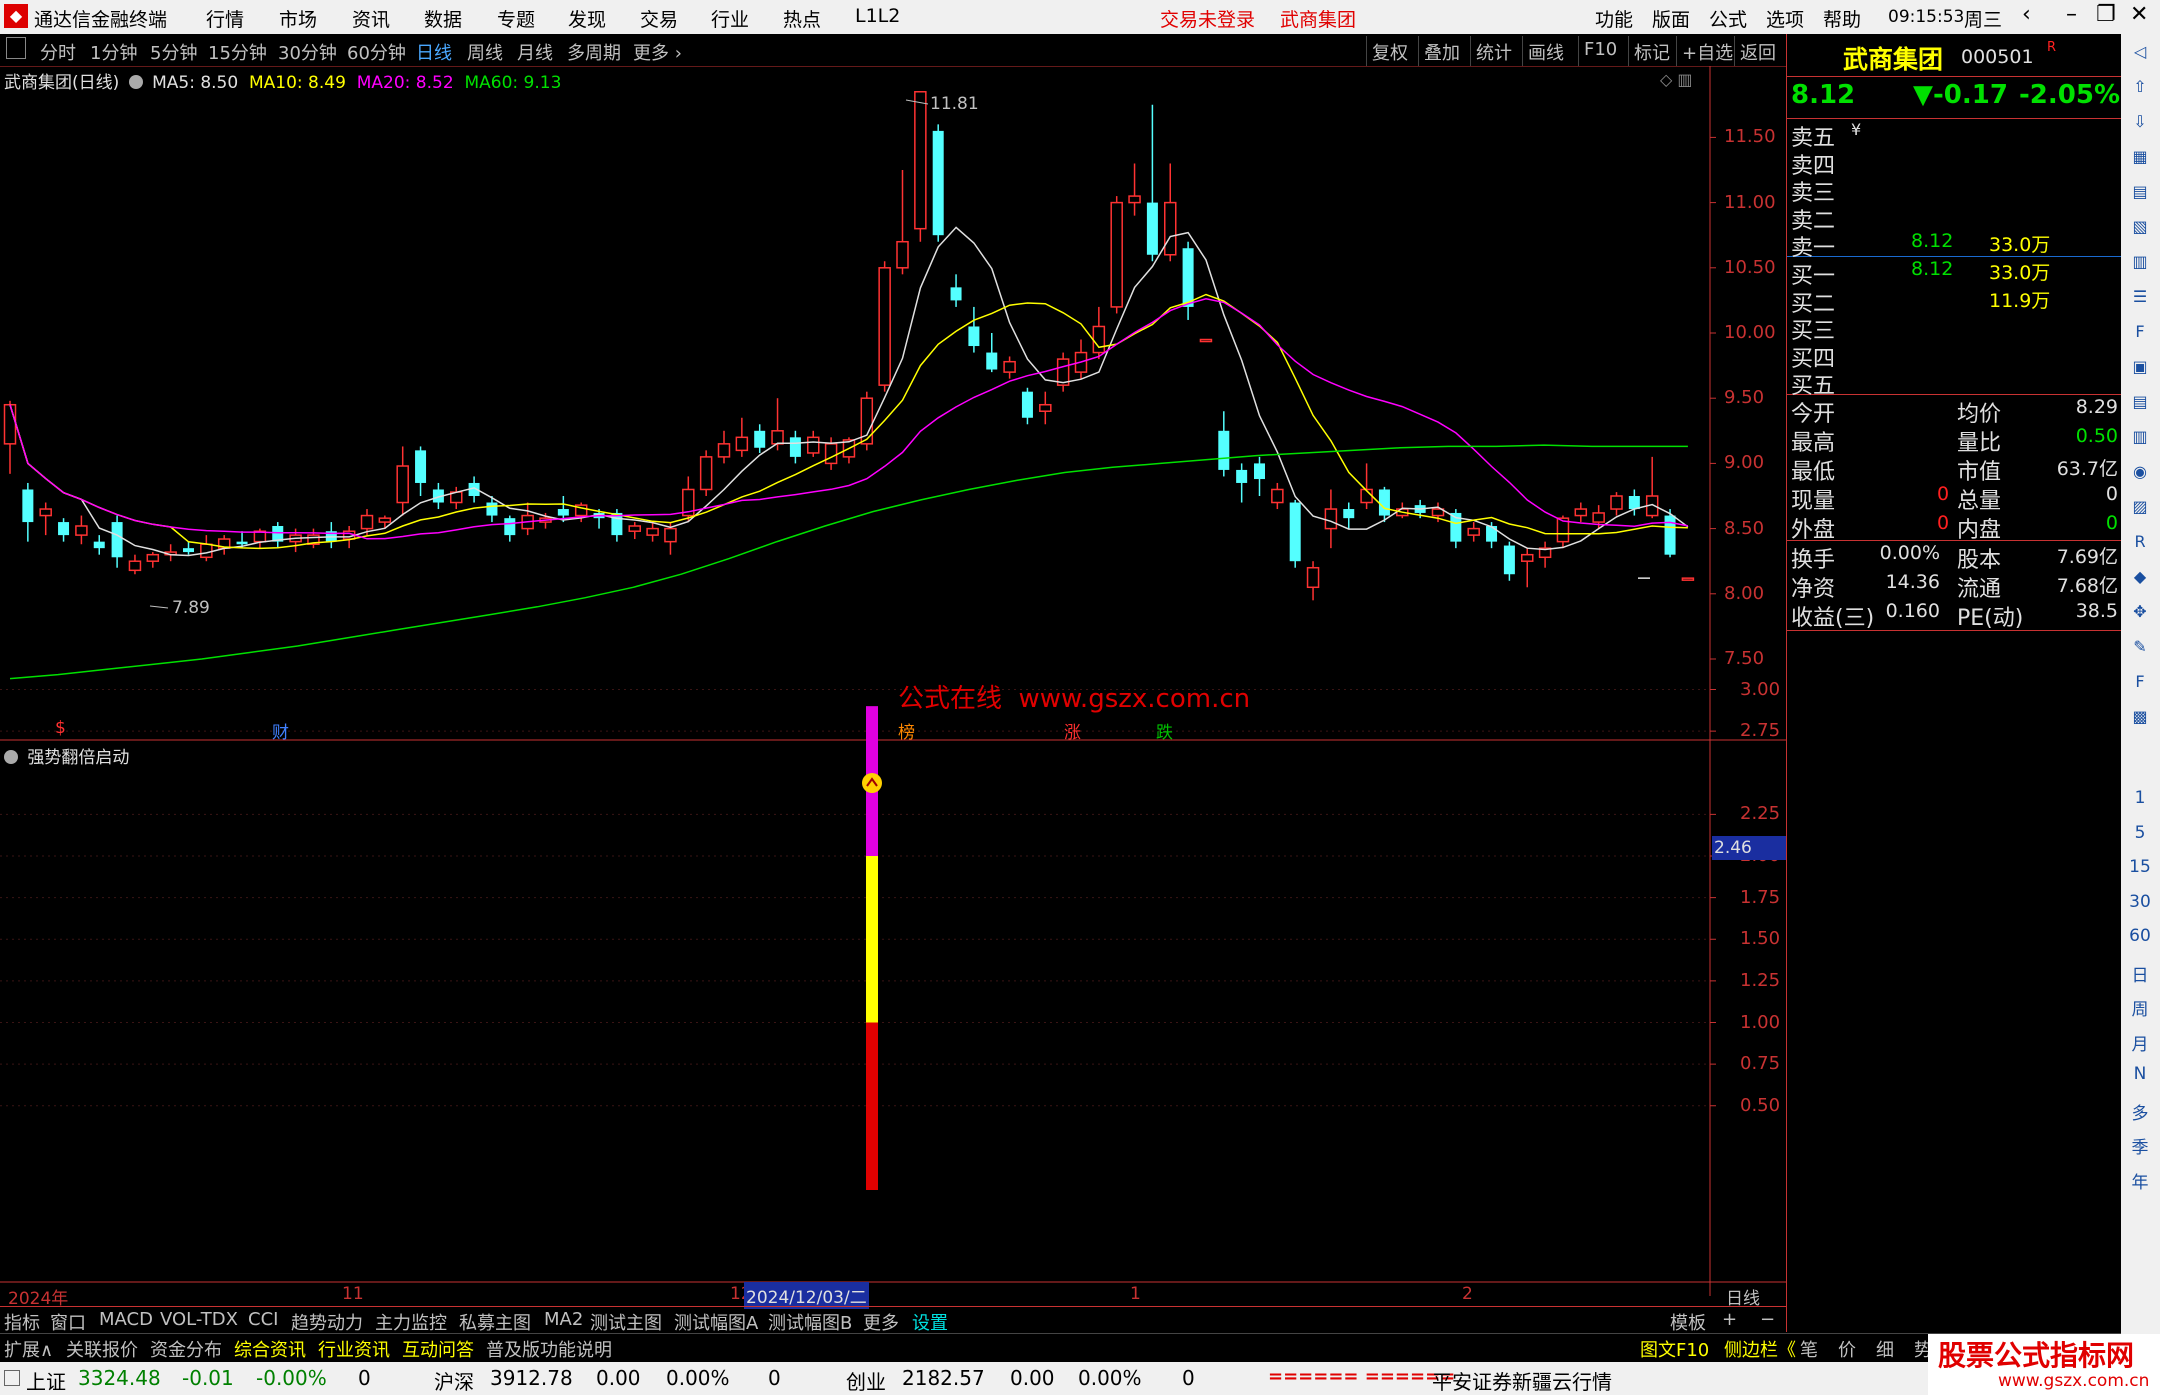 This screenshot has width=2160, height=1395. What do you see at coordinates (443, 18) in the screenshot?
I see `menu-data: 数据` at bounding box center [443, 18].